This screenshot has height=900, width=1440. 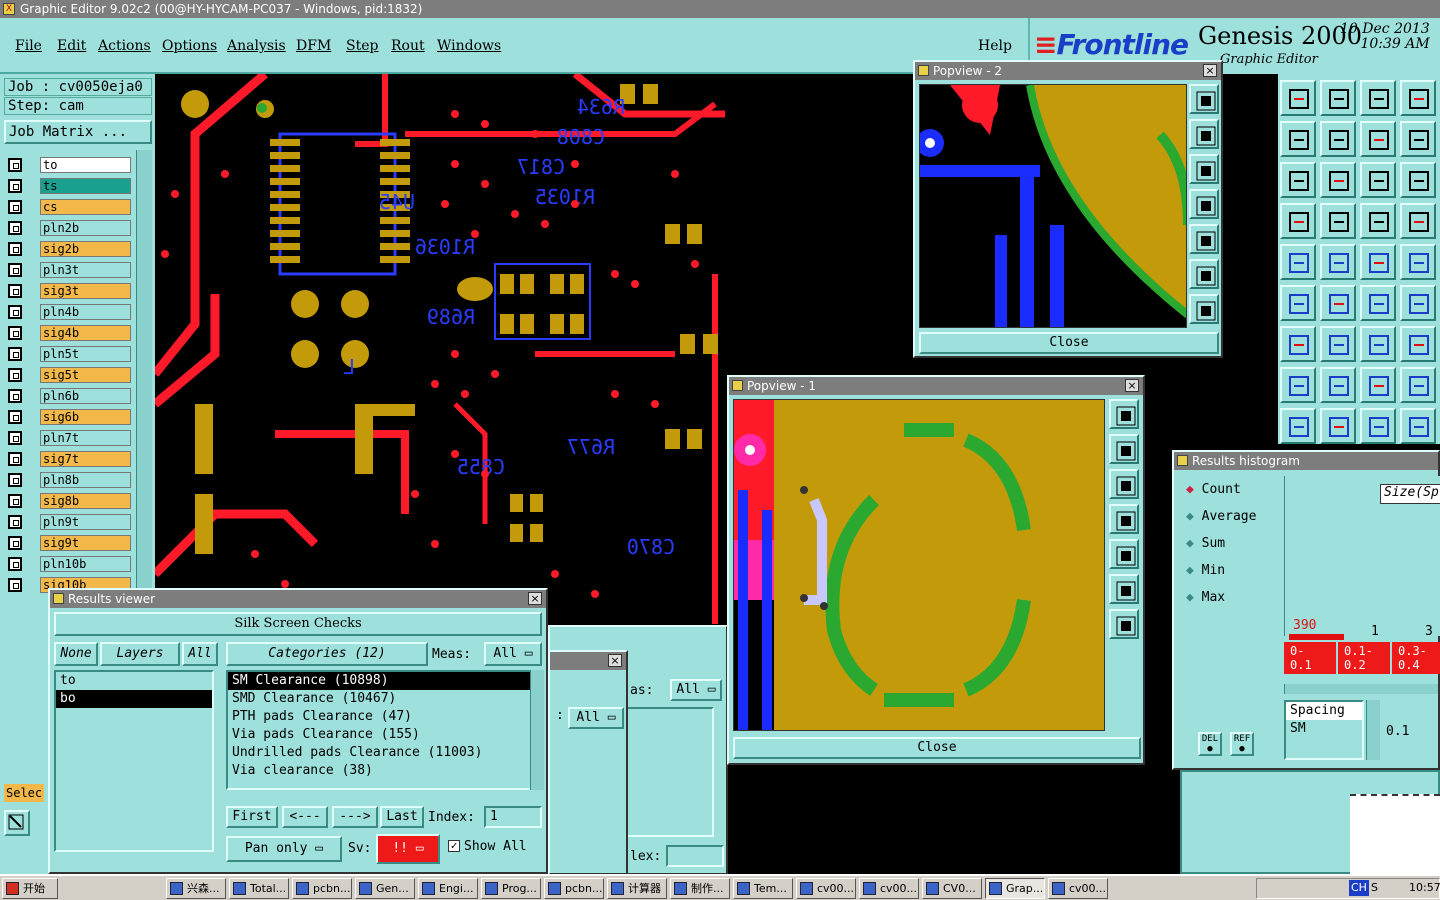 What do you see at coordinates (200, 654) in the screenshot?
I see `all-layers-button: All` at bounding box center [200, 654].